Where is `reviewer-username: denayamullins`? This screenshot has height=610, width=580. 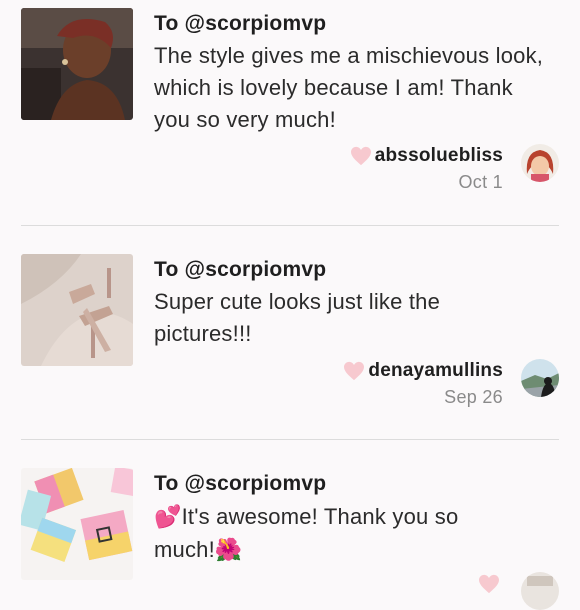
reviewer-username: denayamullins is located at coordinates (435, 371).